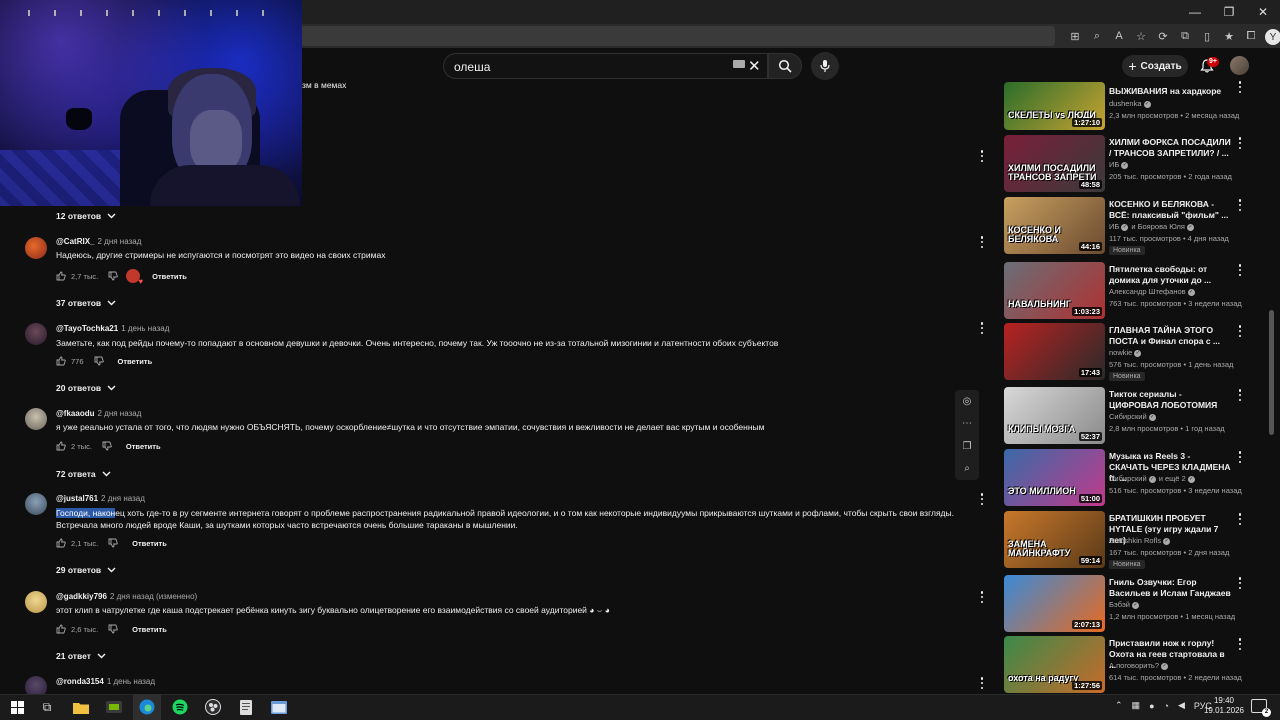  I want to click on split-screen-icon: ▯, so click(1207, 36).